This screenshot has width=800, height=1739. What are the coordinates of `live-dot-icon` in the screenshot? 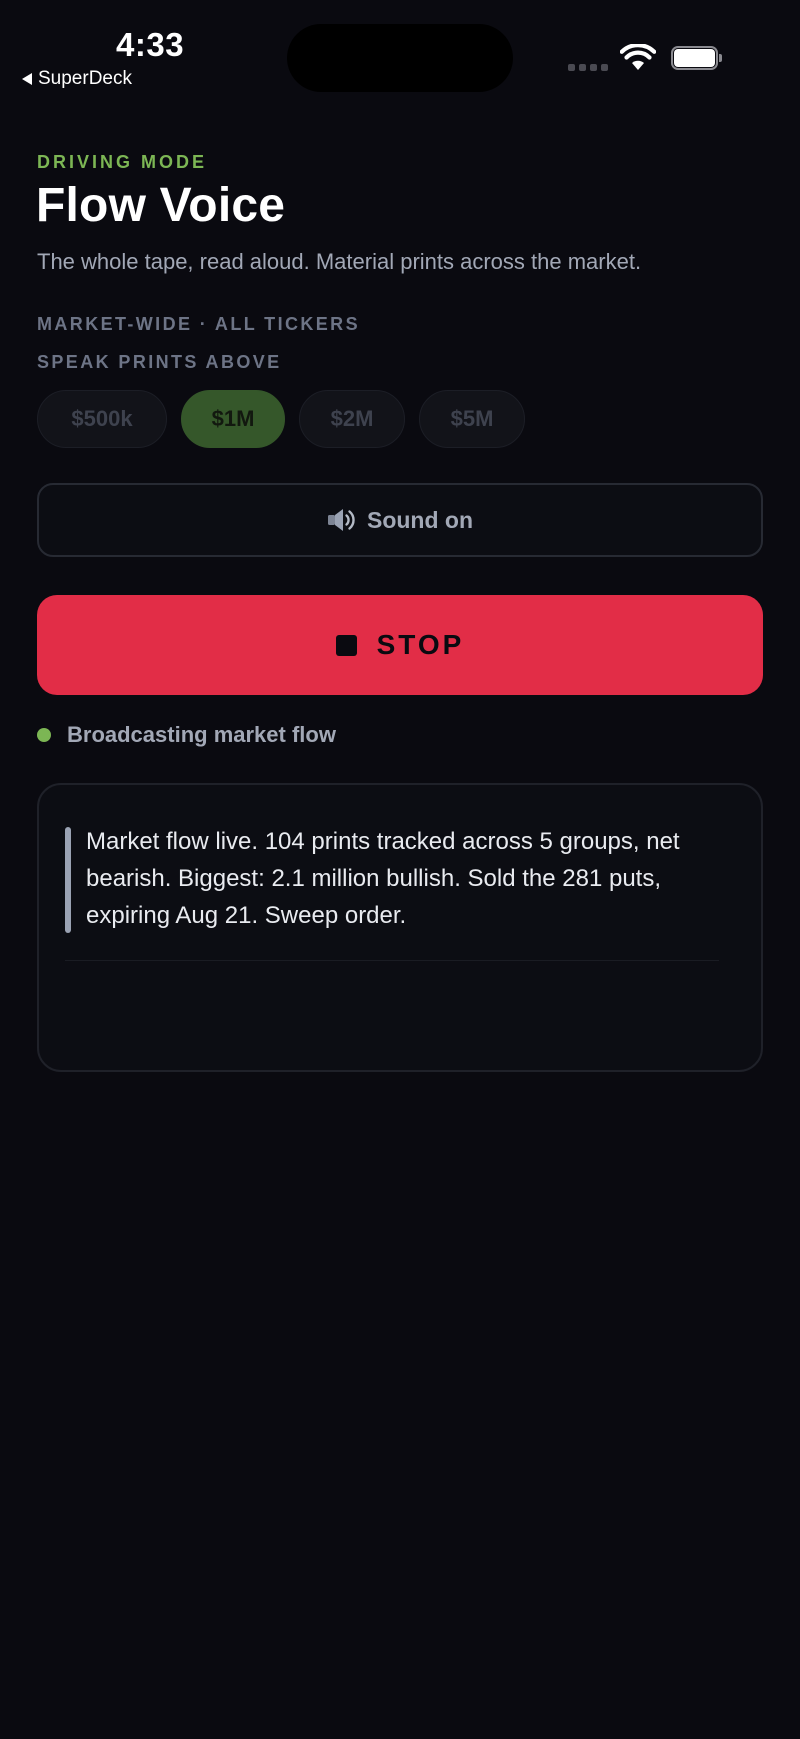 It's located at (44, 735).